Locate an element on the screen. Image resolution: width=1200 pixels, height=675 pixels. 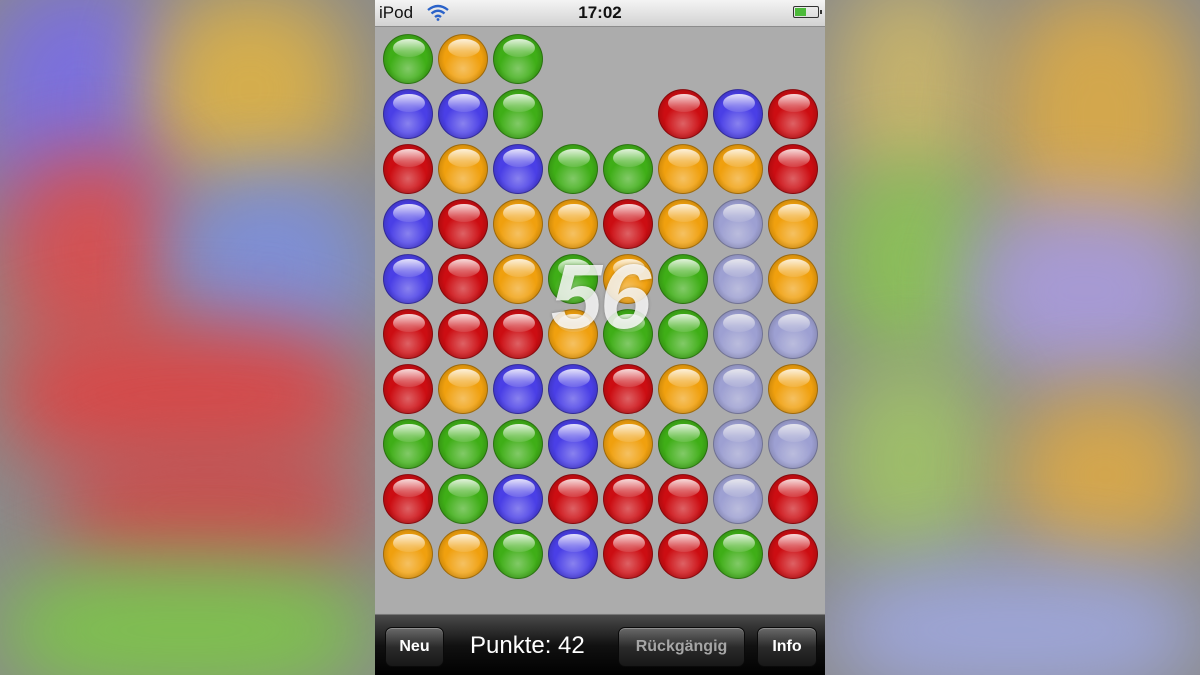
info-button: Info is located at coordinates (787, 647).